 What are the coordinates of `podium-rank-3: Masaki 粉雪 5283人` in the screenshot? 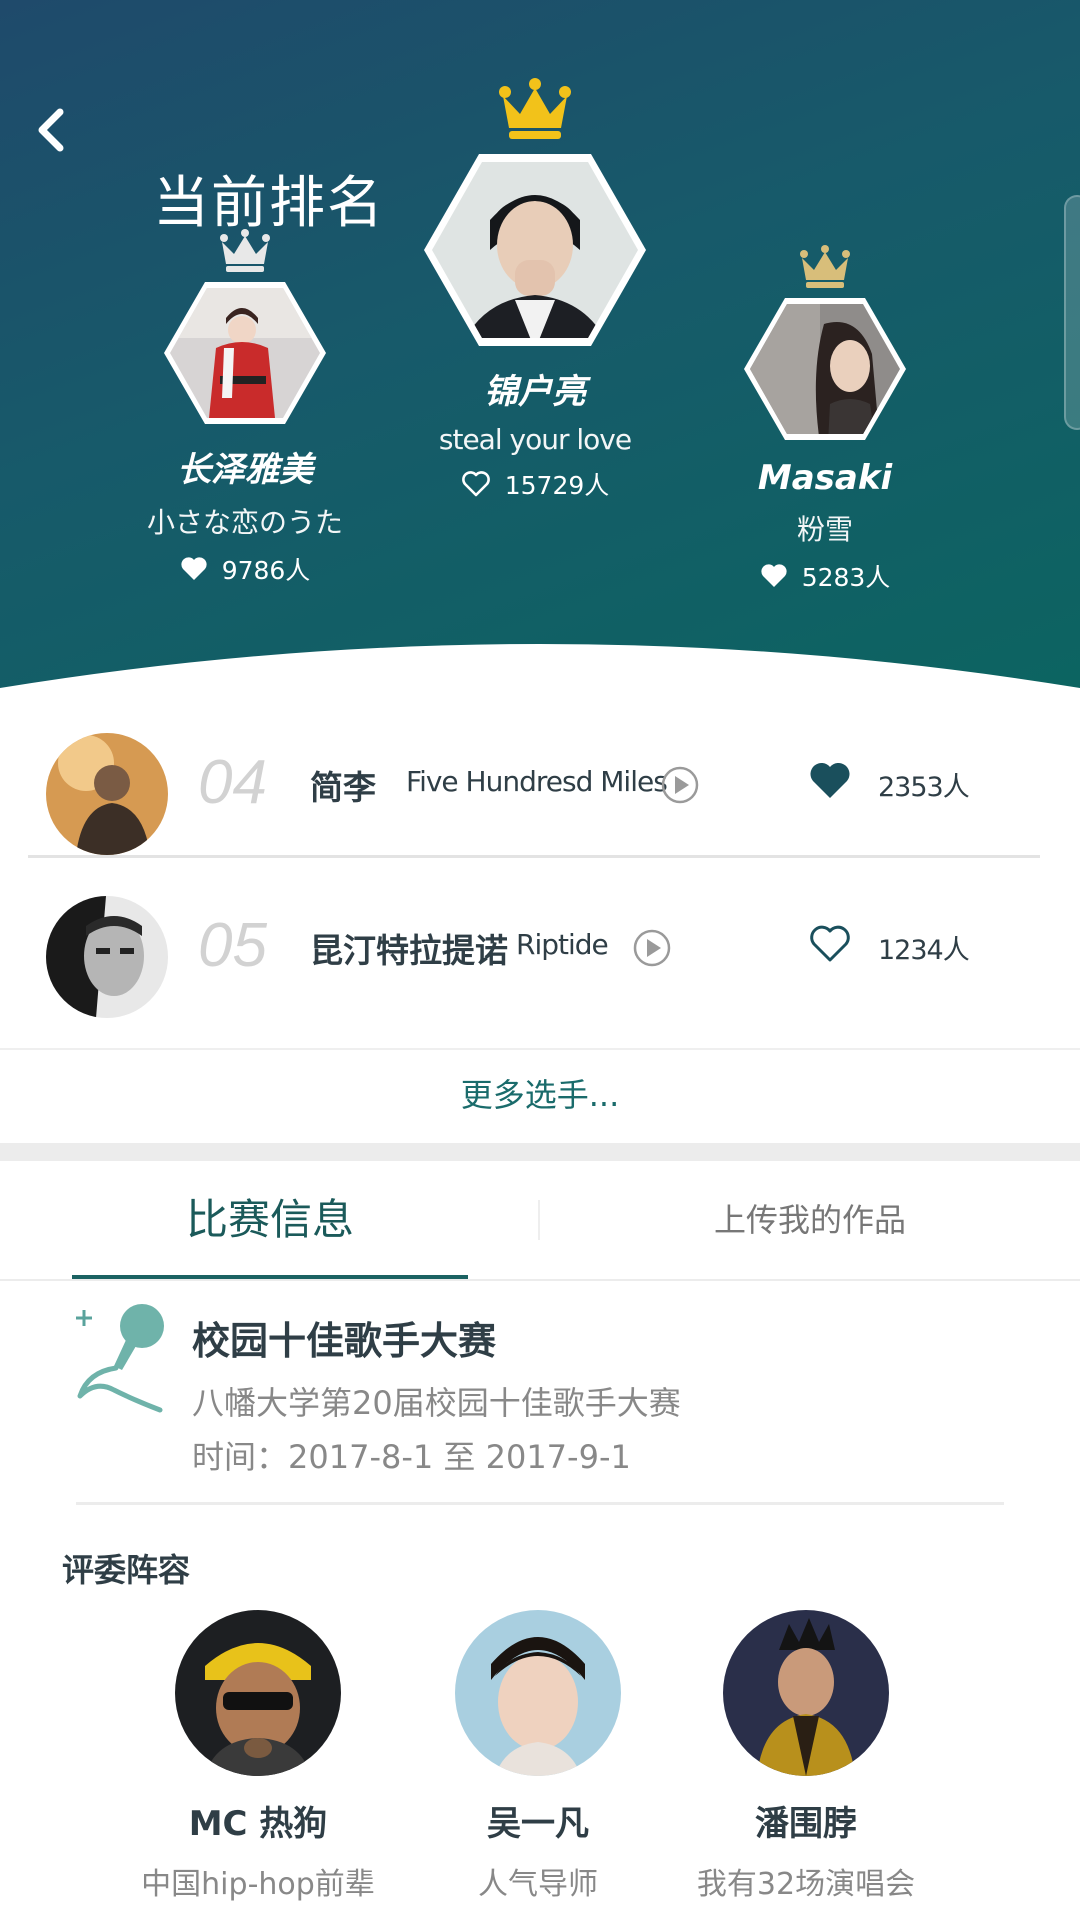 It's located at (825, 419).